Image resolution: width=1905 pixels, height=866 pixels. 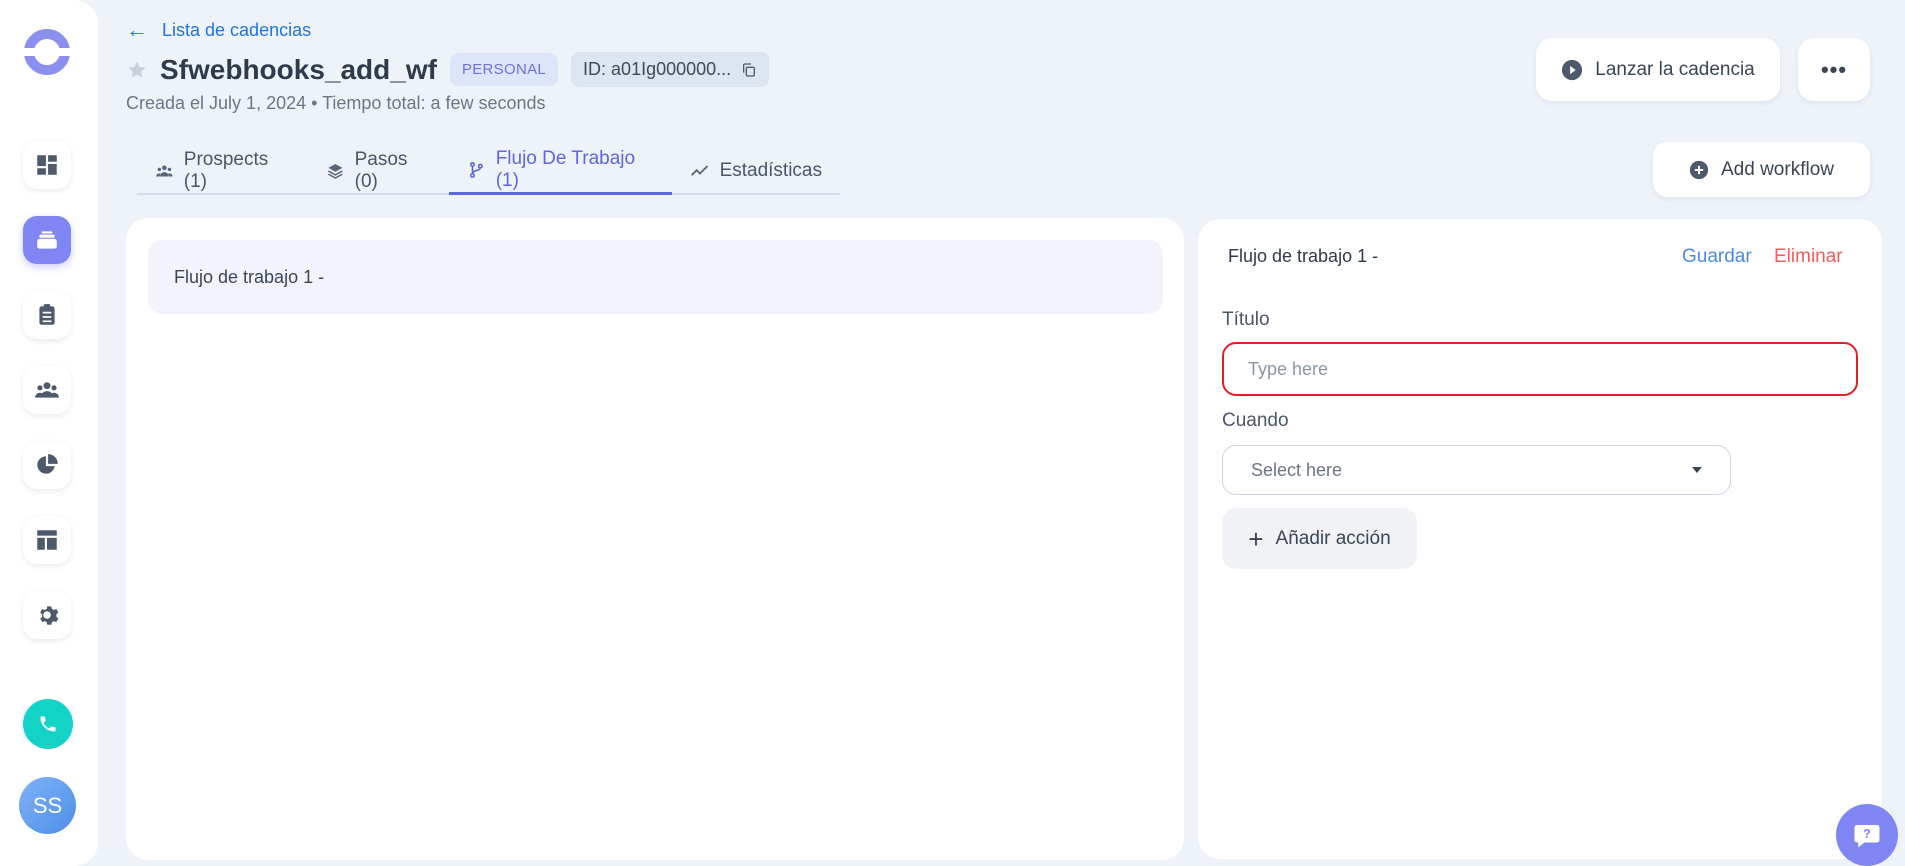 I want to click on trend-icon, so click(x=699, y=170).